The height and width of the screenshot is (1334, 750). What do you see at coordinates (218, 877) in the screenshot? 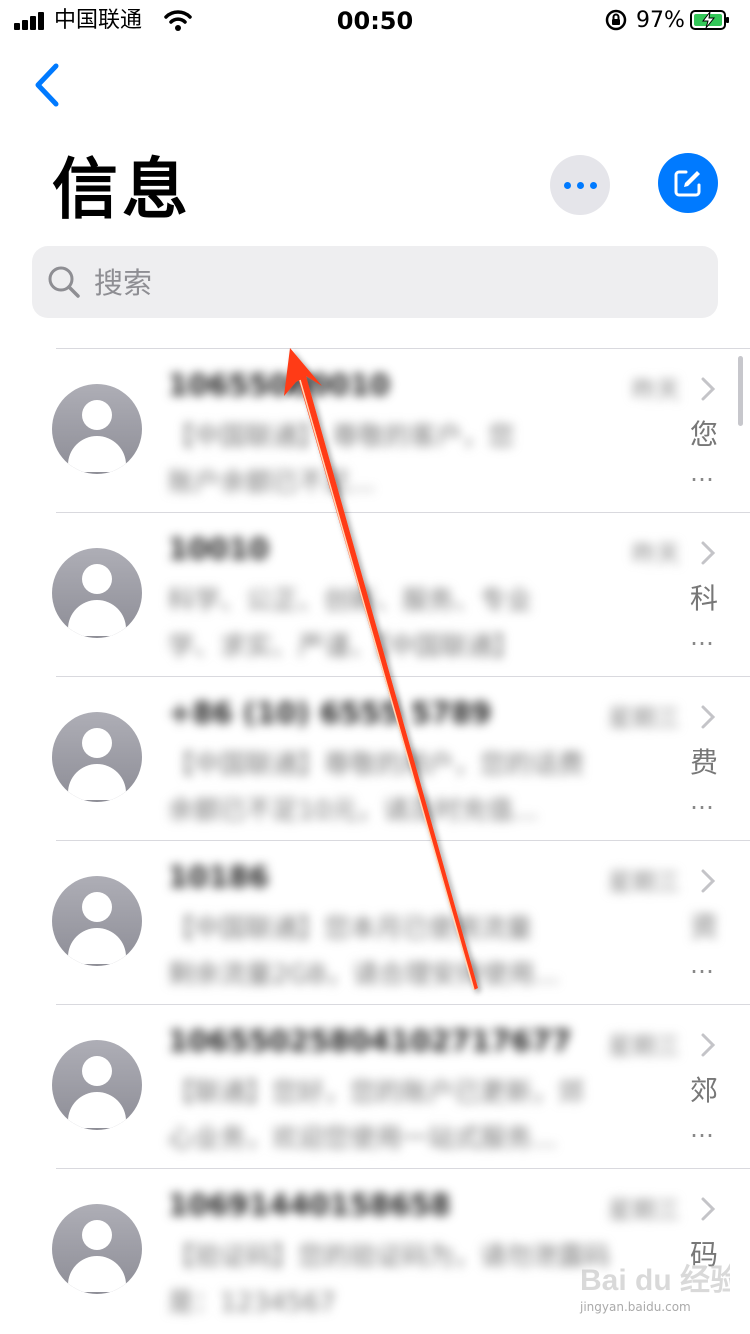
I see `sender-name: 10186` at bounding box center [218, 877].